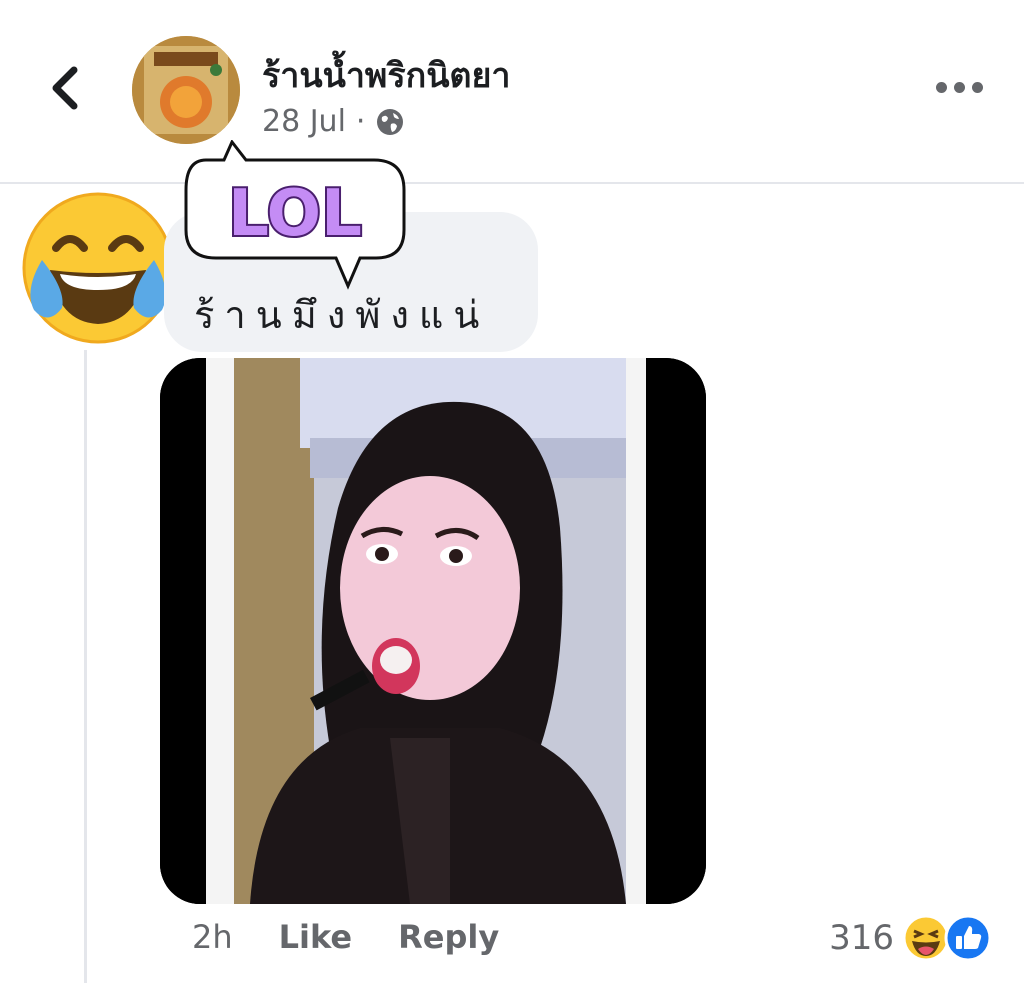 Image resolution: width=1024 pixels, height=983 pixels. What do you see at coordinates (968, 938) in the screenshot?
I see `like-reaction-icon` at bounding box center [968, 938].